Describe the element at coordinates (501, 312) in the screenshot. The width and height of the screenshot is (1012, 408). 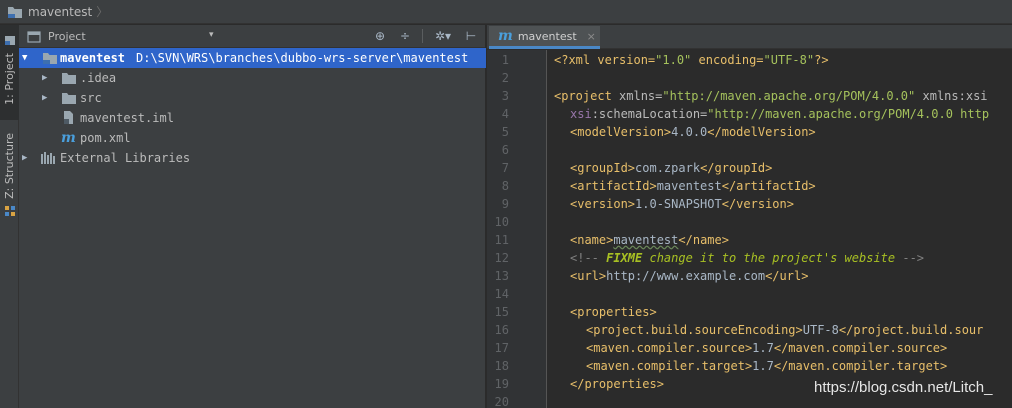
I see `line-number: 15` at that location.